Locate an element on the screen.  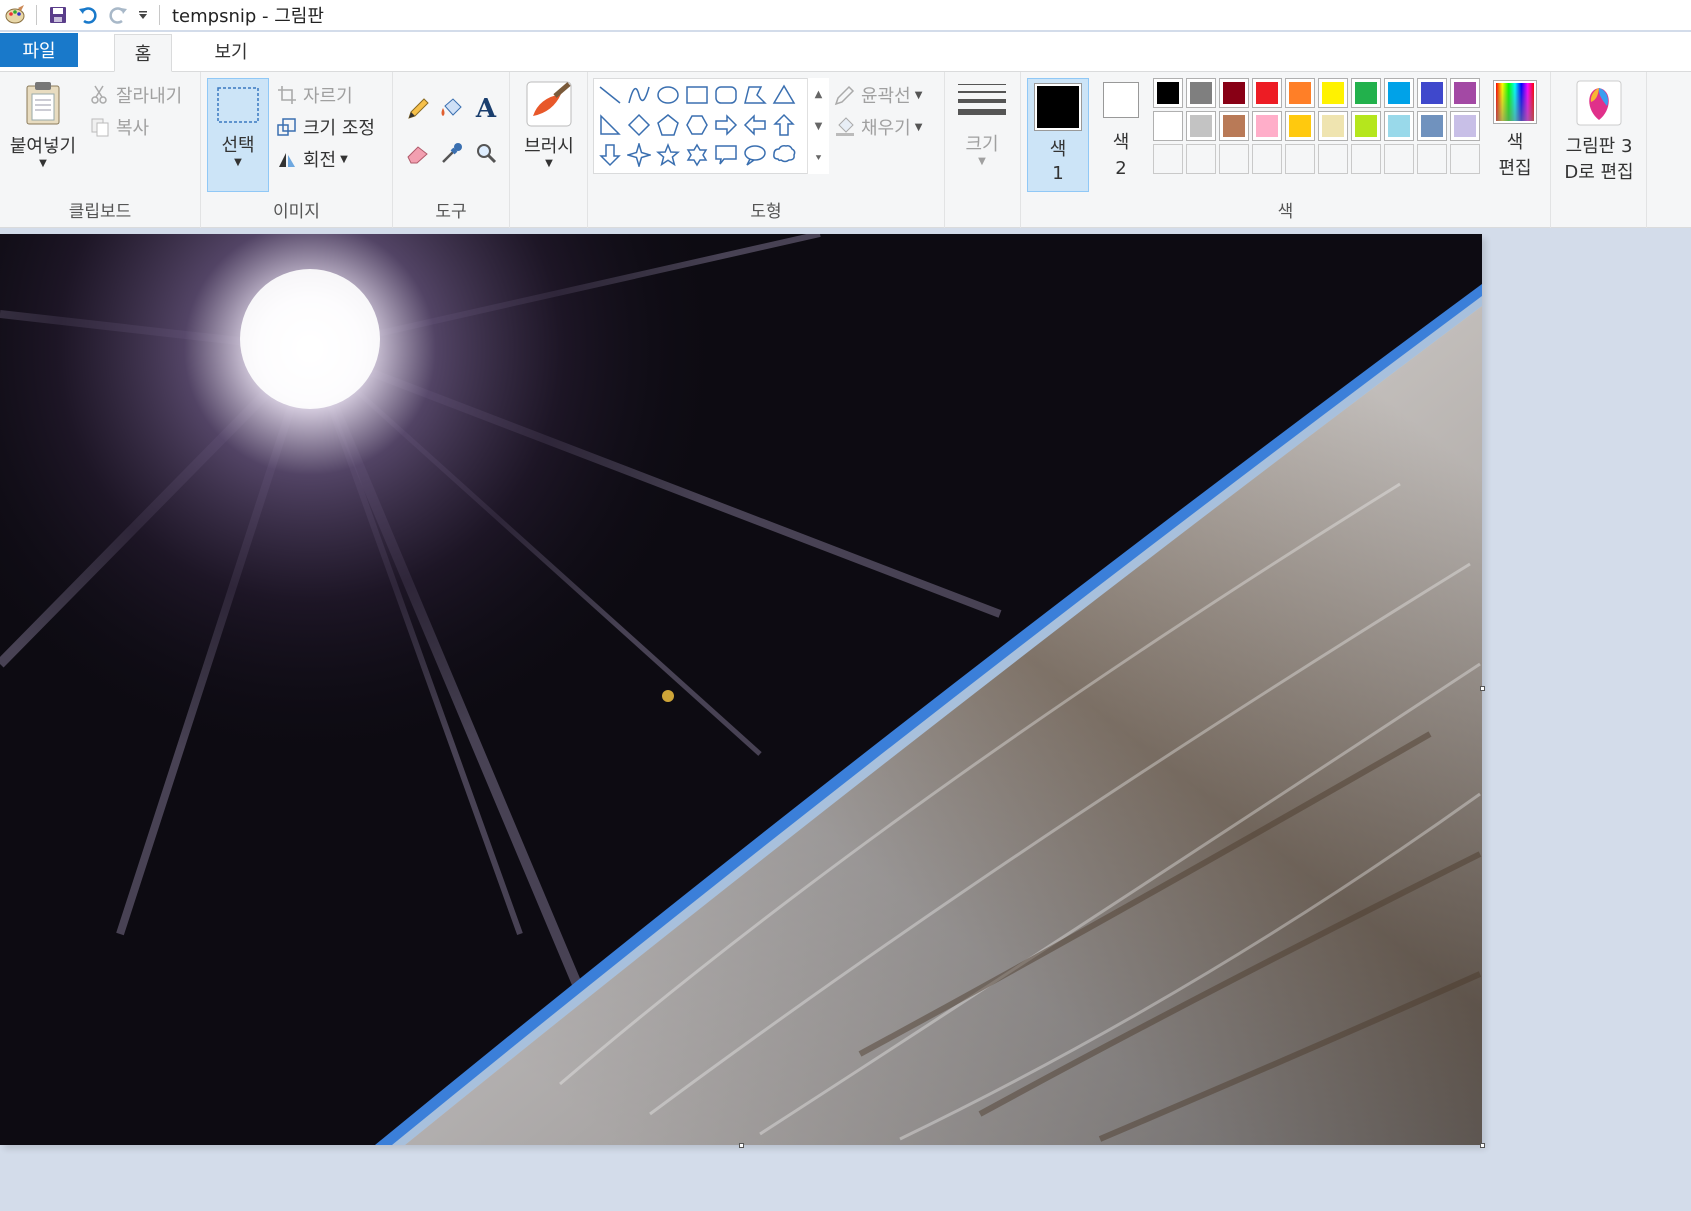
rectangle-shape-icon is located at coordinates (697, 95).